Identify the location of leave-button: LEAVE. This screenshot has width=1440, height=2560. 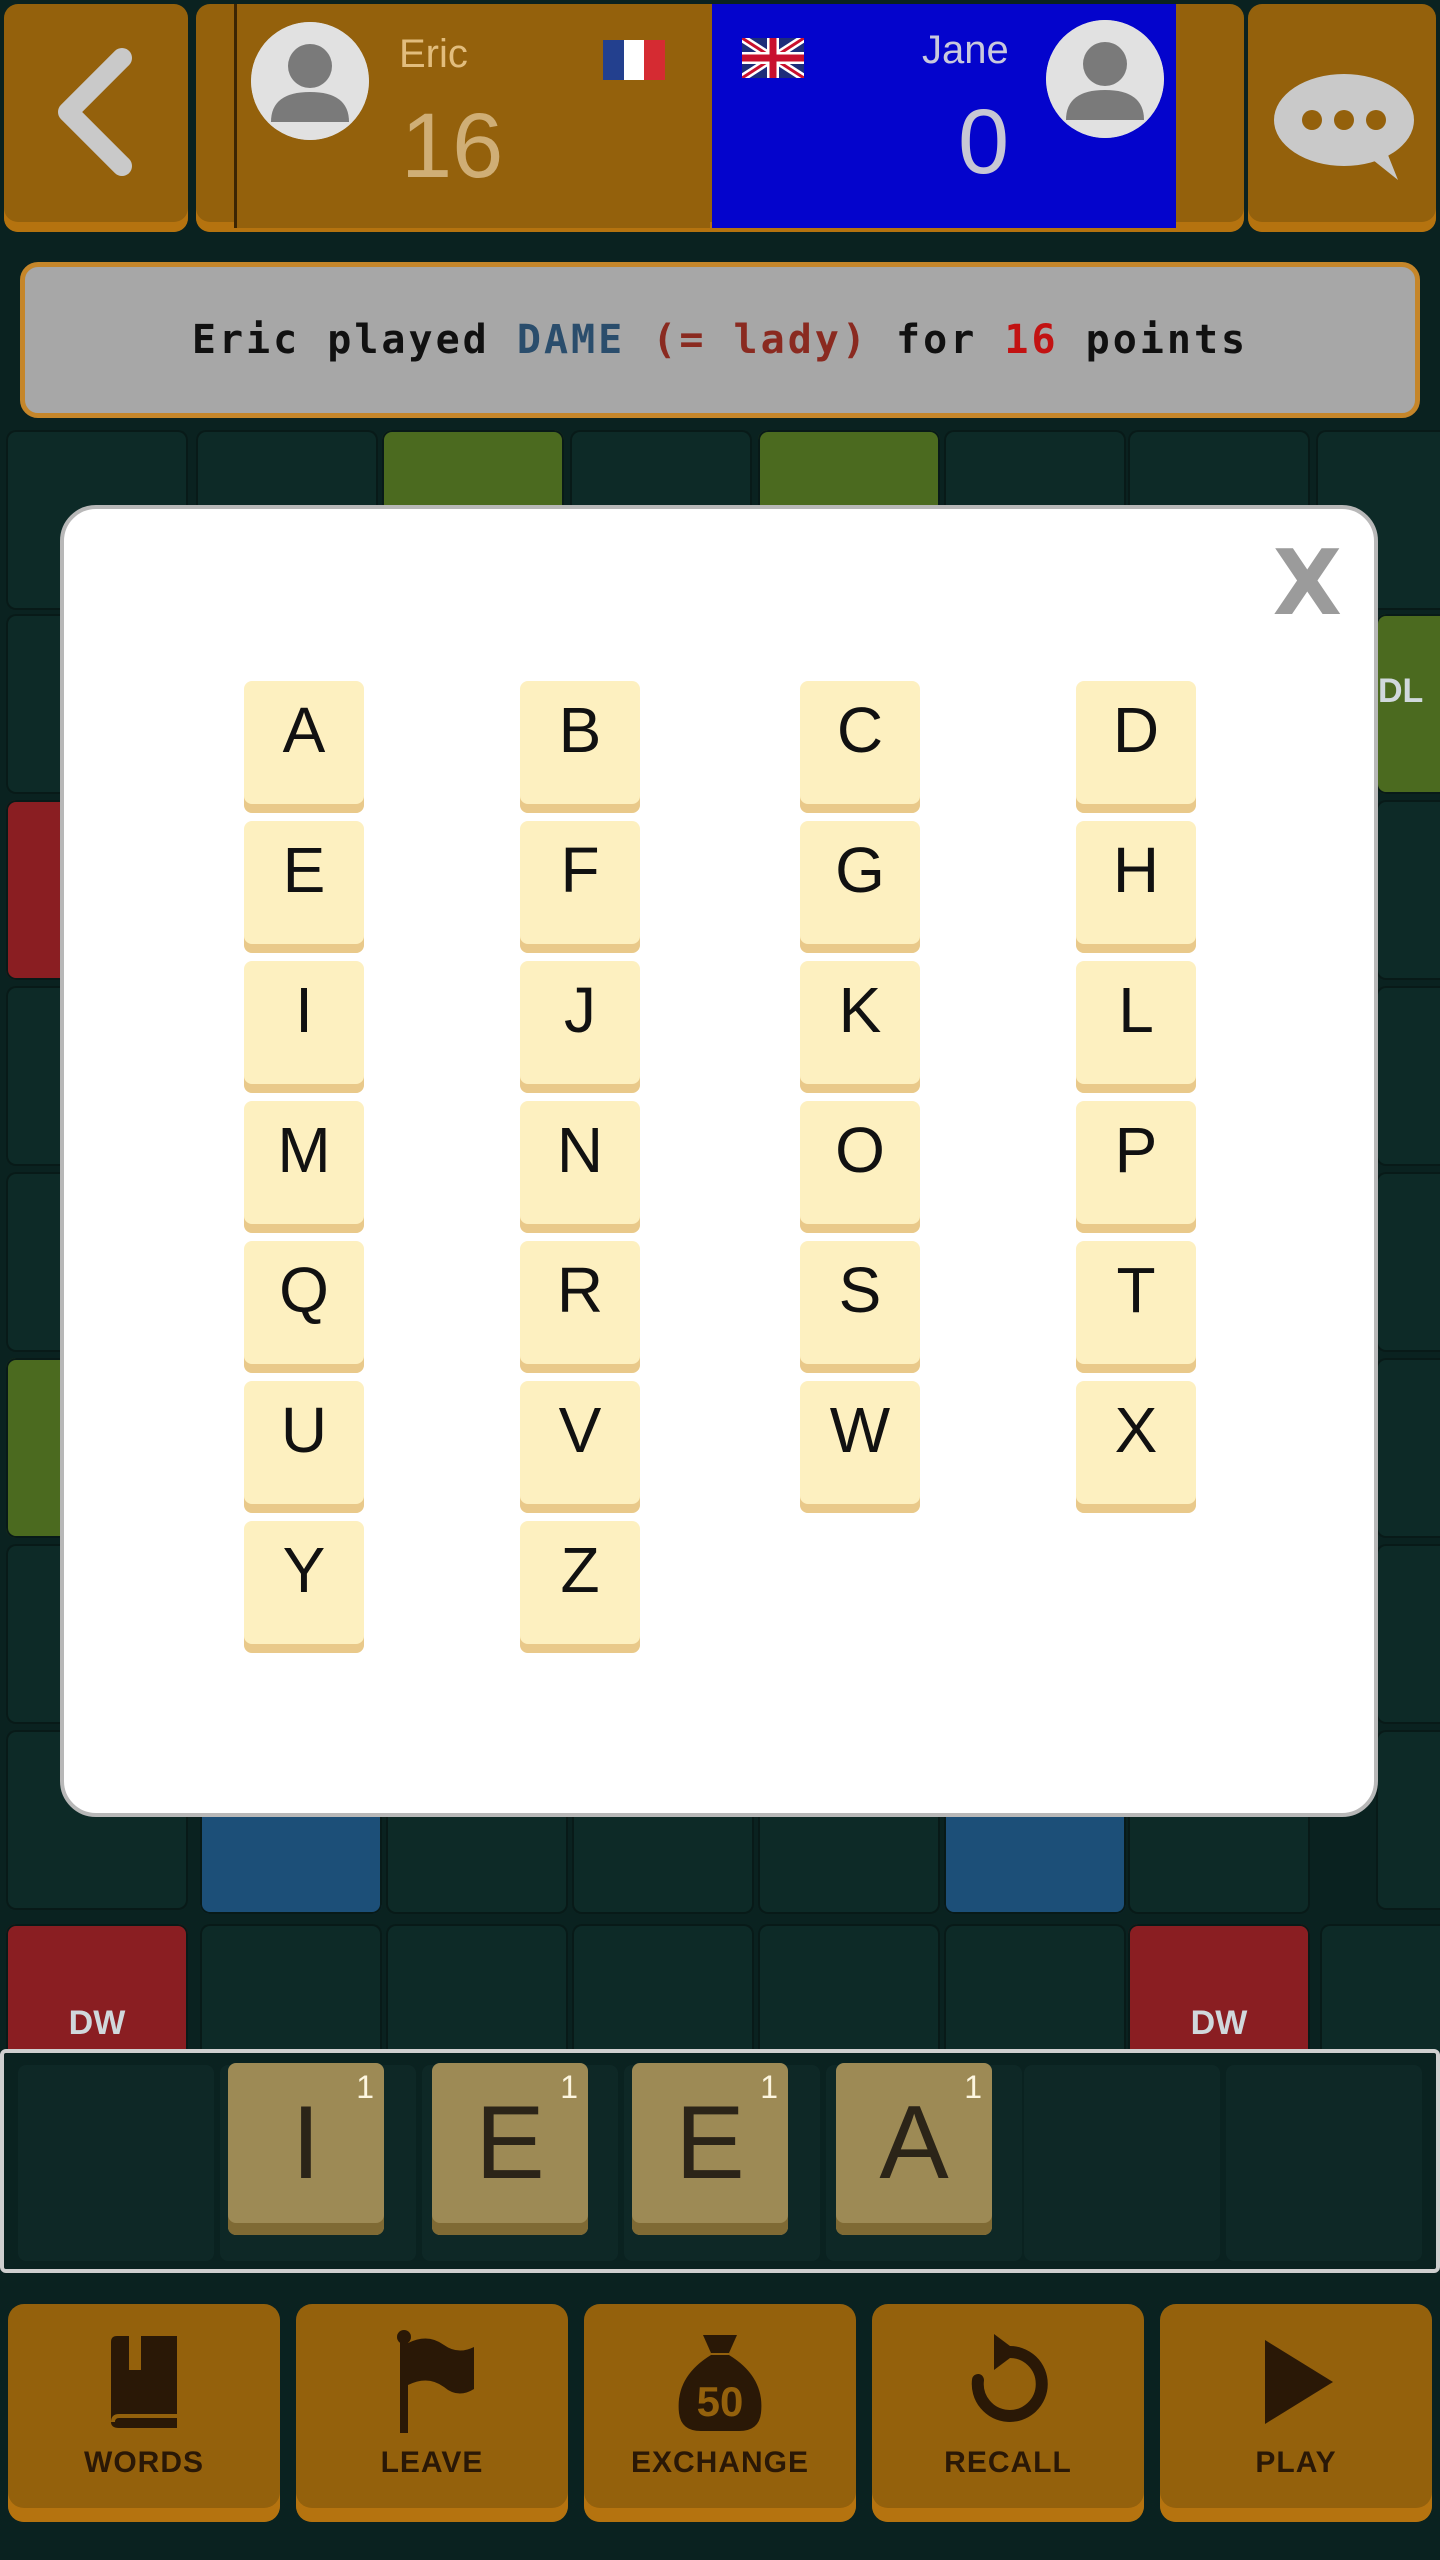
(432, 2413).